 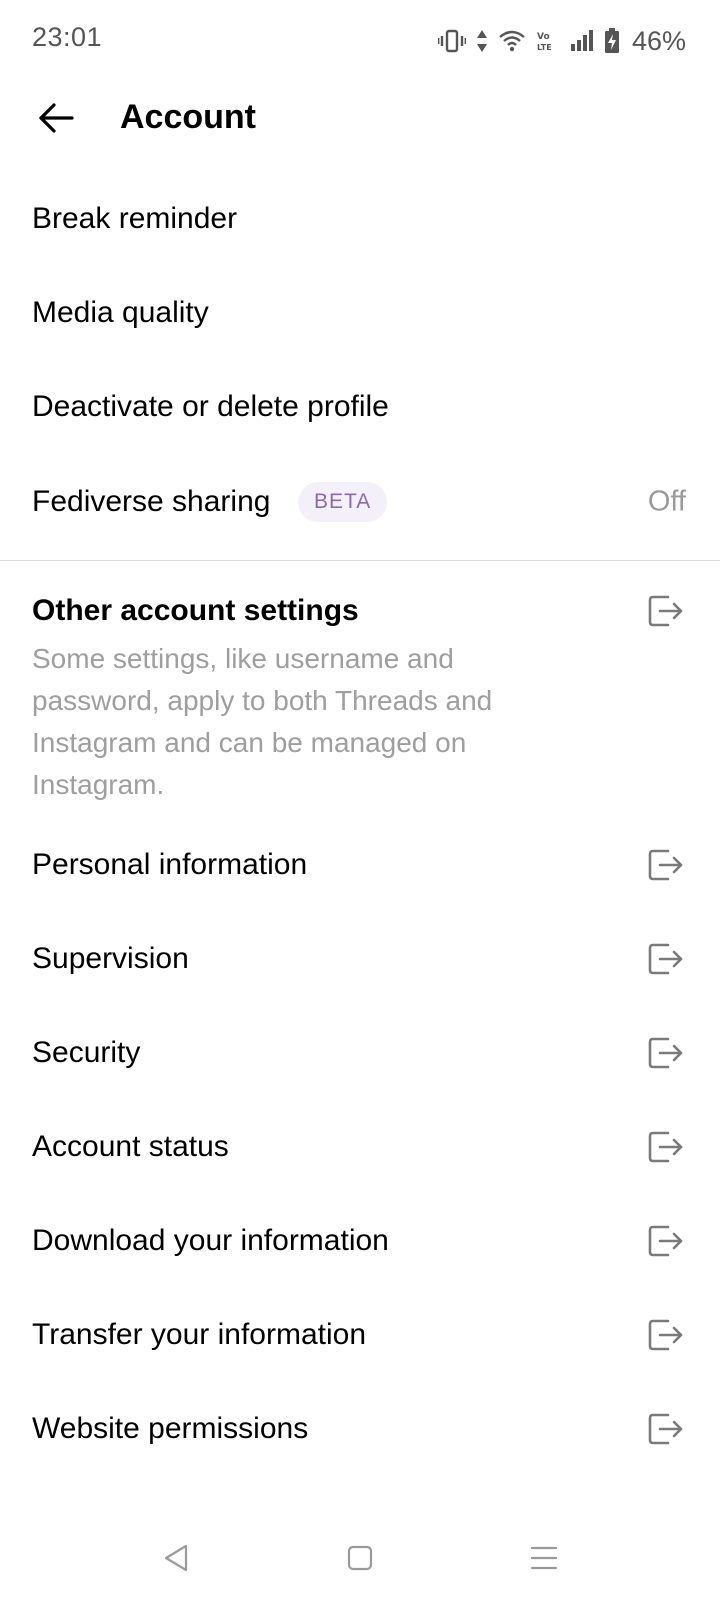 I want to click on nav-home-icon, so click(x=360, y=1560).